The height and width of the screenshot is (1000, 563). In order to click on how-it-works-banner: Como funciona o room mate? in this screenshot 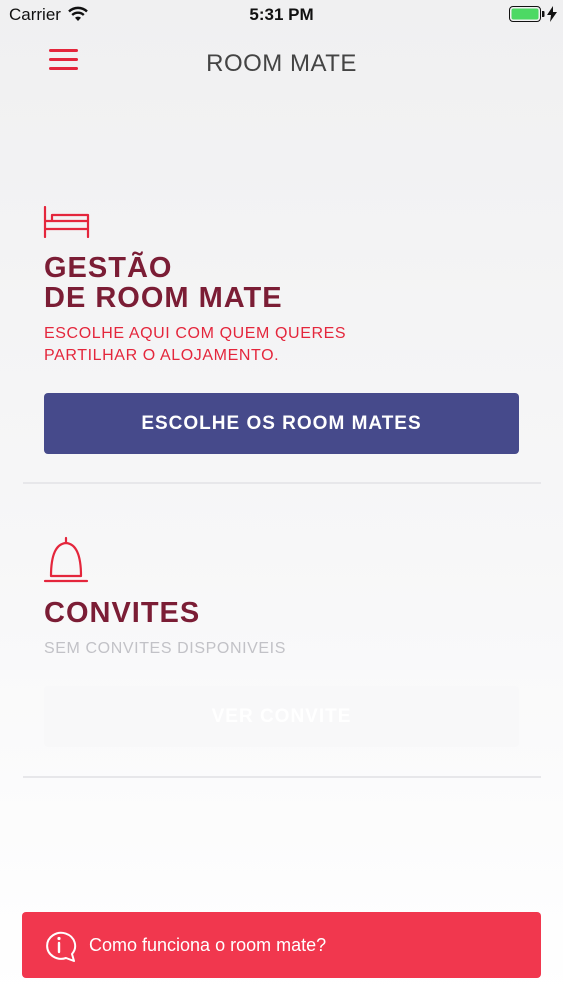, I will do `click(281, 945)`.